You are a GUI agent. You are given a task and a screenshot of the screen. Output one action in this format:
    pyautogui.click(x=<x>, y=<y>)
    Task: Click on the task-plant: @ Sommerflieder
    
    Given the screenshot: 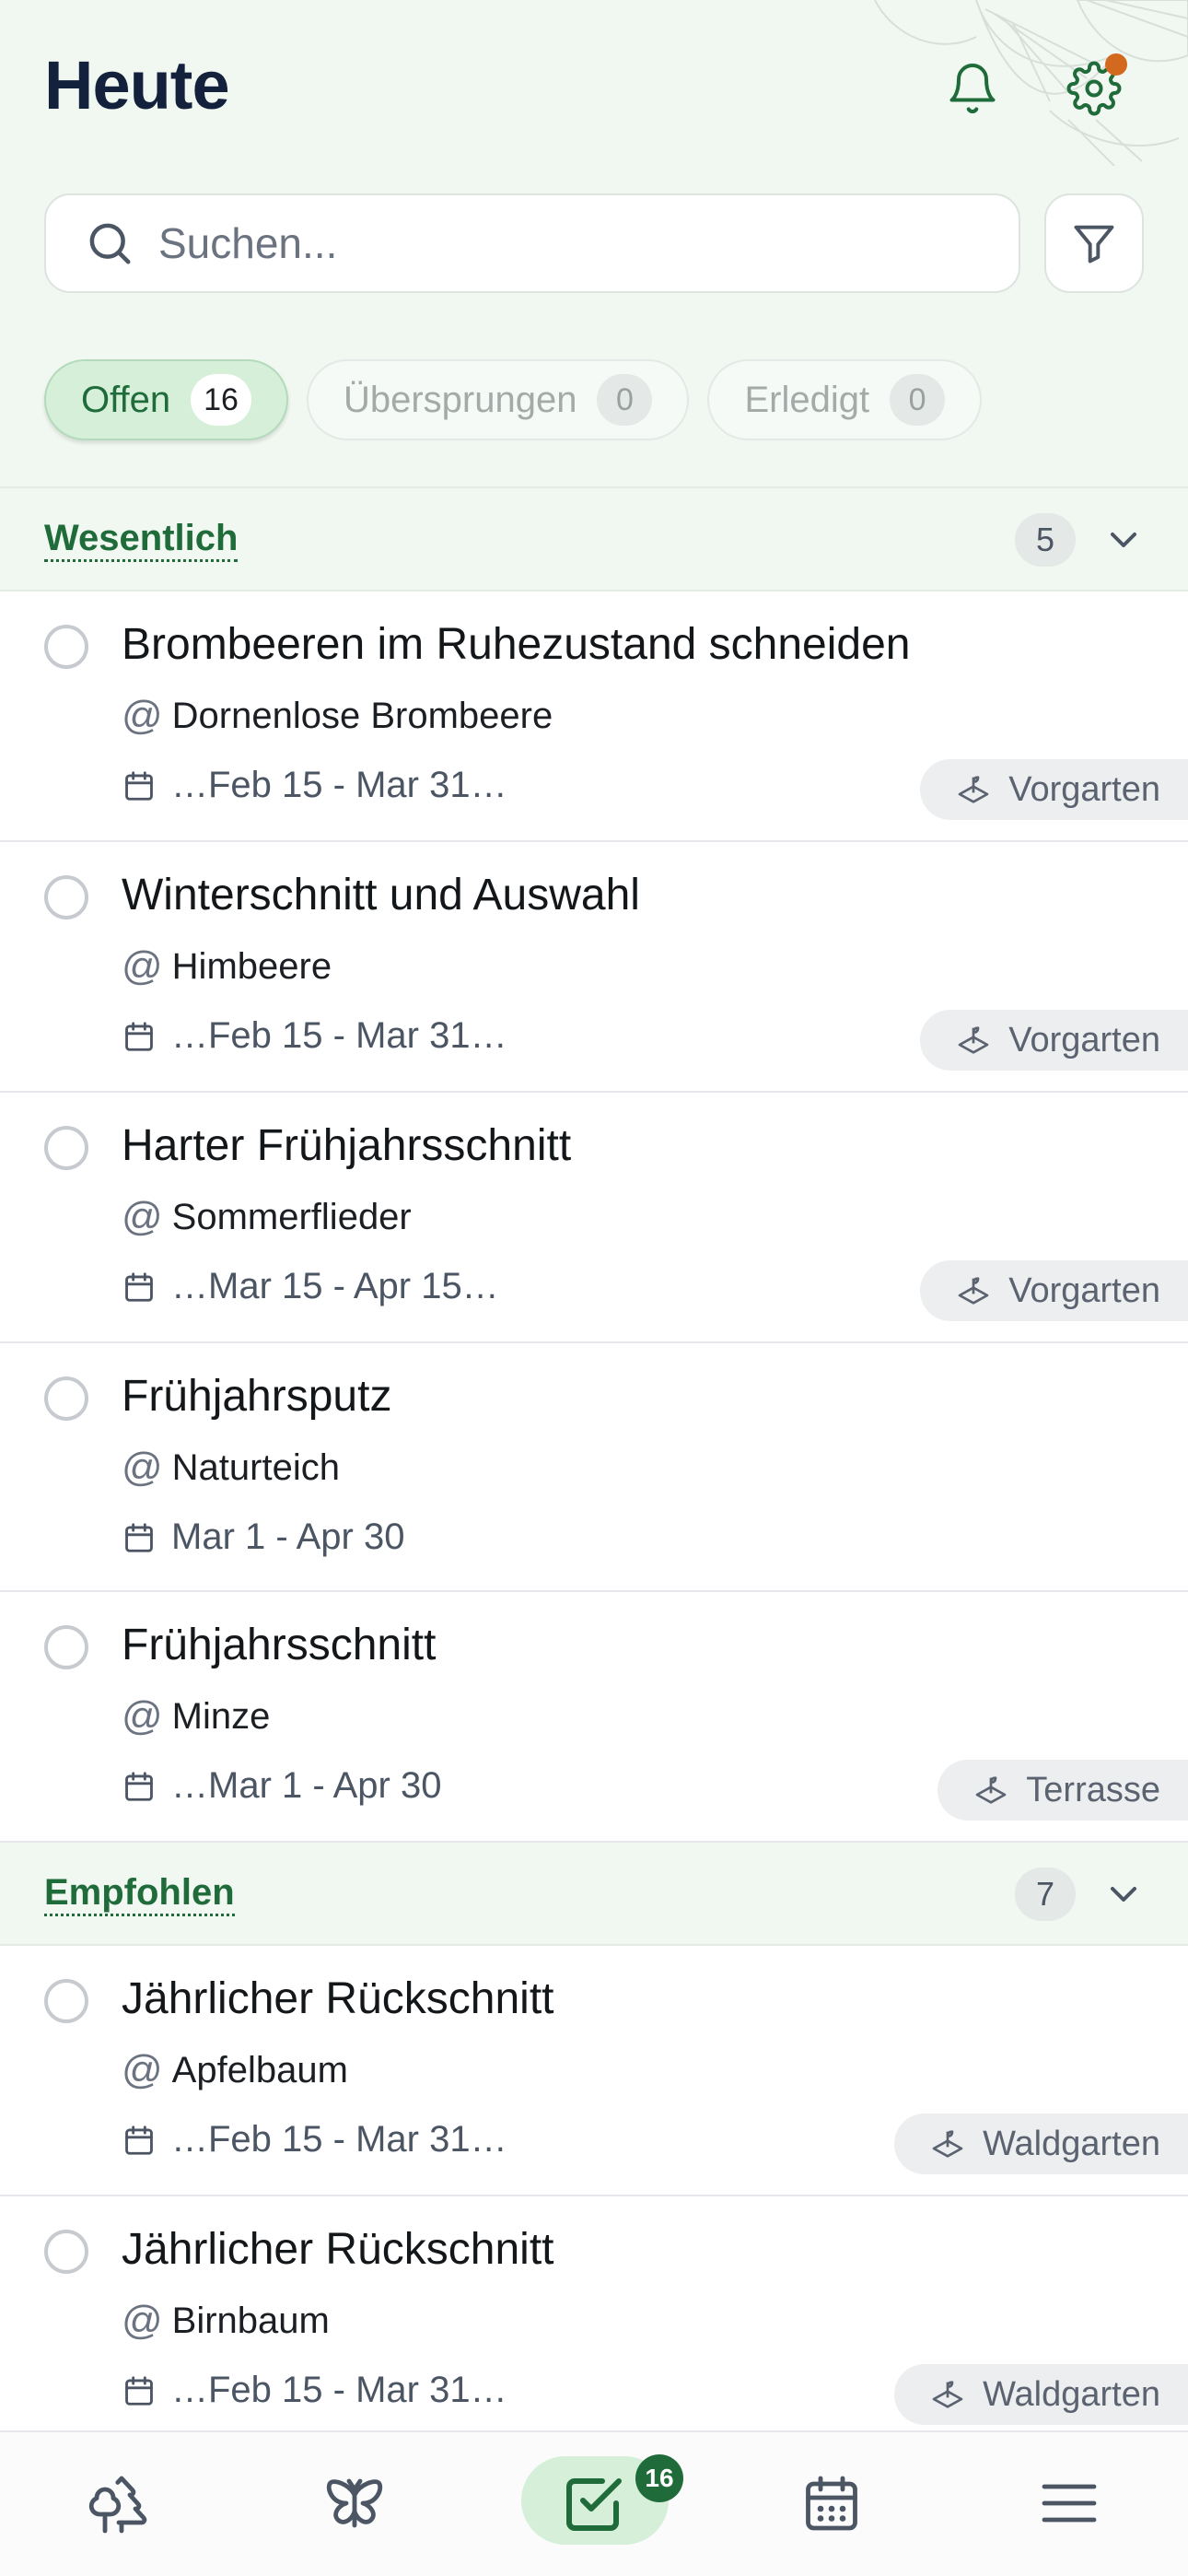 What is the action you would take?
    pyautogui.click(x=267, y=1217)
    